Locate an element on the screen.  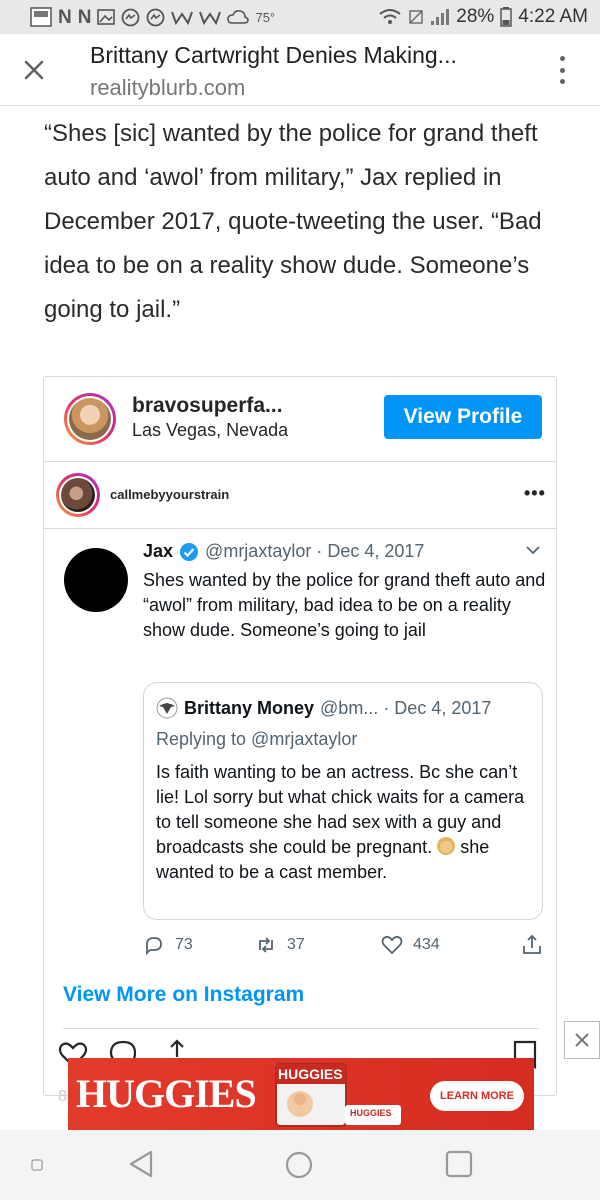
battery-percent: 28% is located at coordinates (475, 16).